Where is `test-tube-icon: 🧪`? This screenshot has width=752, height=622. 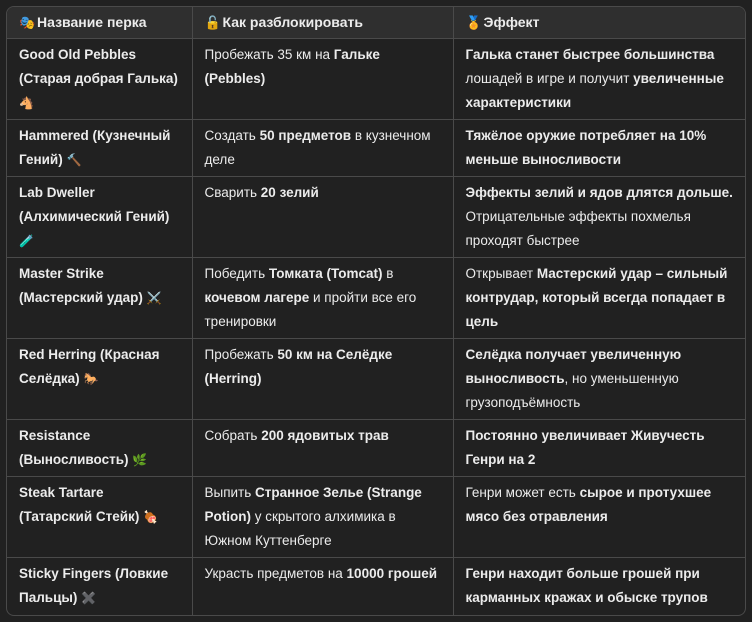 test-tube-icon: 🧪 is located at coordinates (26, 240).